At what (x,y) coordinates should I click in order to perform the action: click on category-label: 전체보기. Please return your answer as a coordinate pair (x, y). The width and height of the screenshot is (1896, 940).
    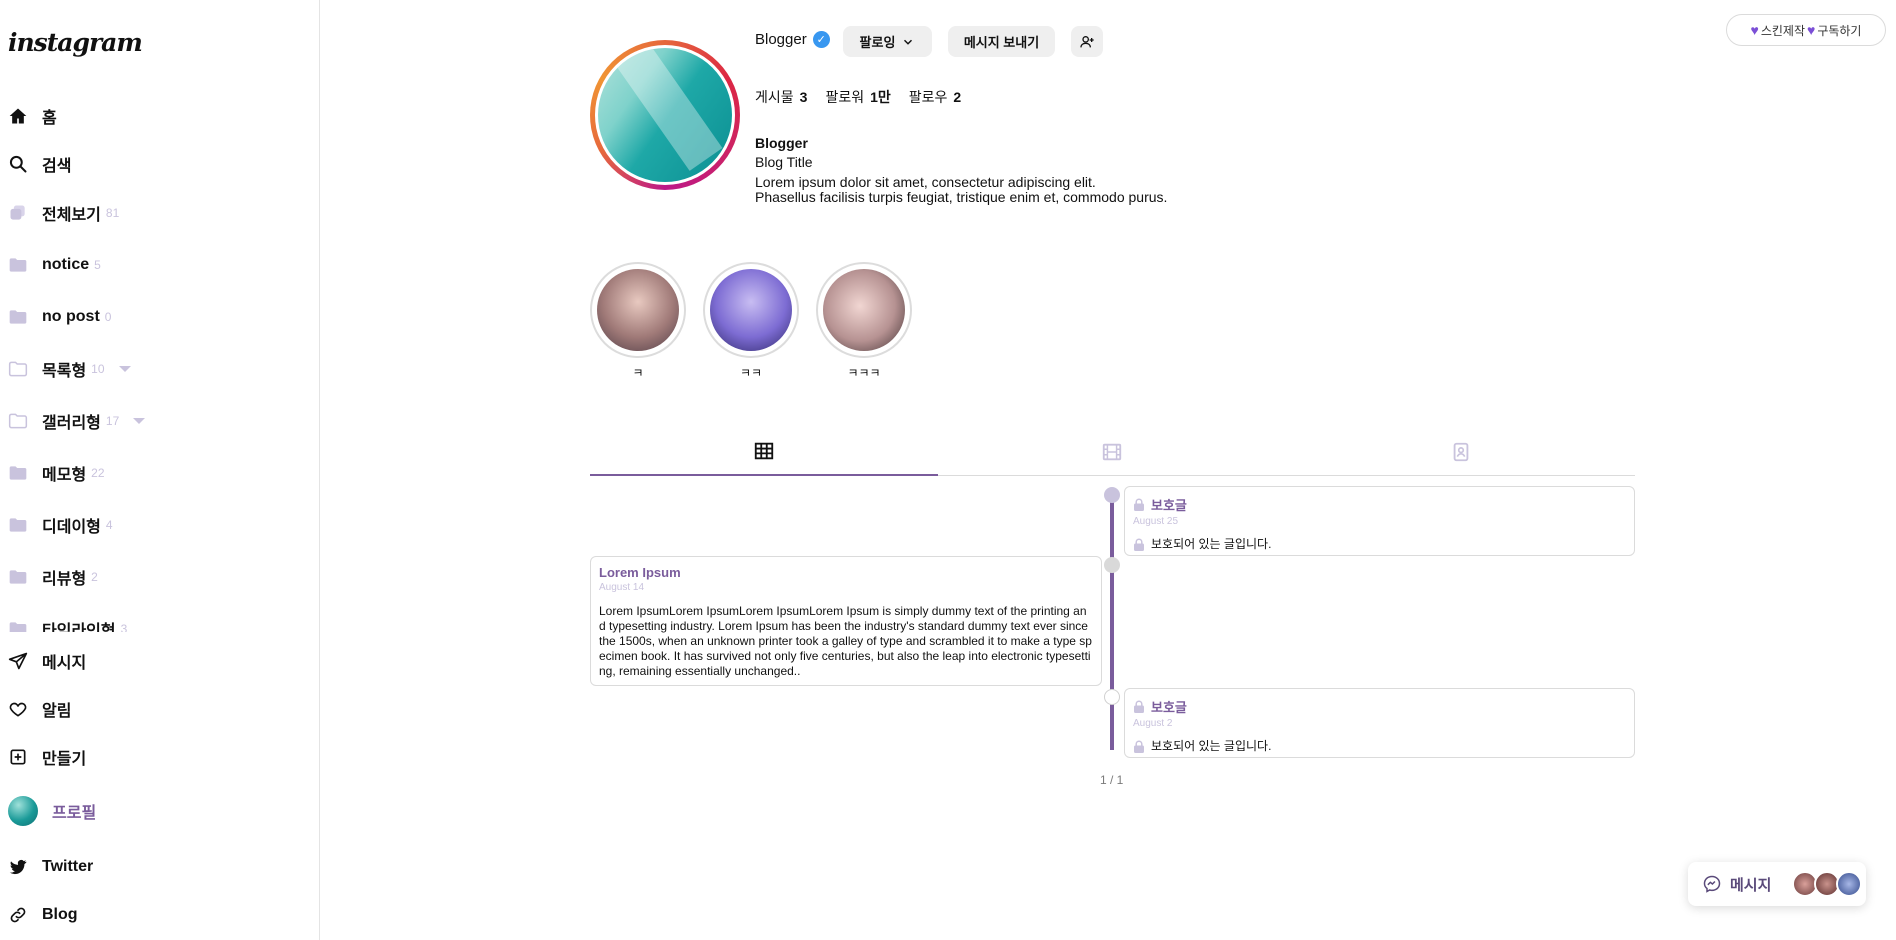
    Looking at the image, I should click on (71, 215).